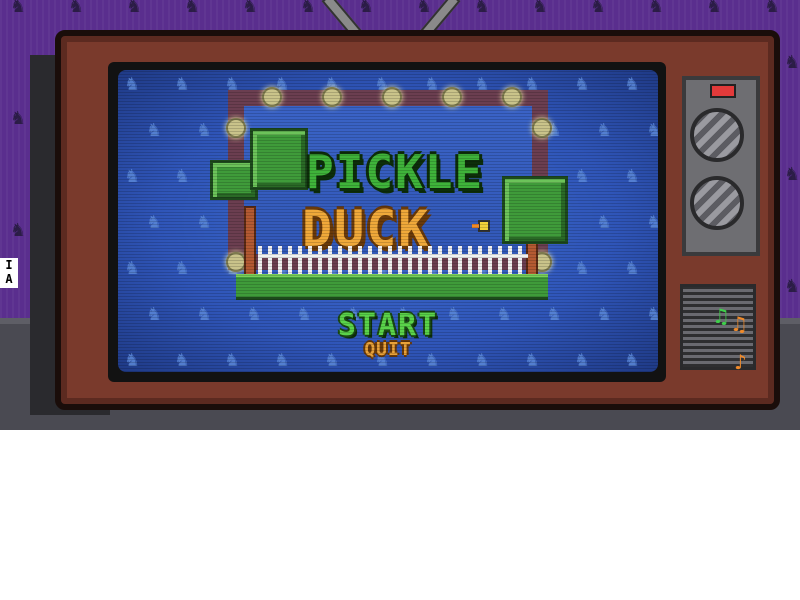 This screenshot has width=800, height=600. I want to click on quit-button: QUIT, so click(388, 349).